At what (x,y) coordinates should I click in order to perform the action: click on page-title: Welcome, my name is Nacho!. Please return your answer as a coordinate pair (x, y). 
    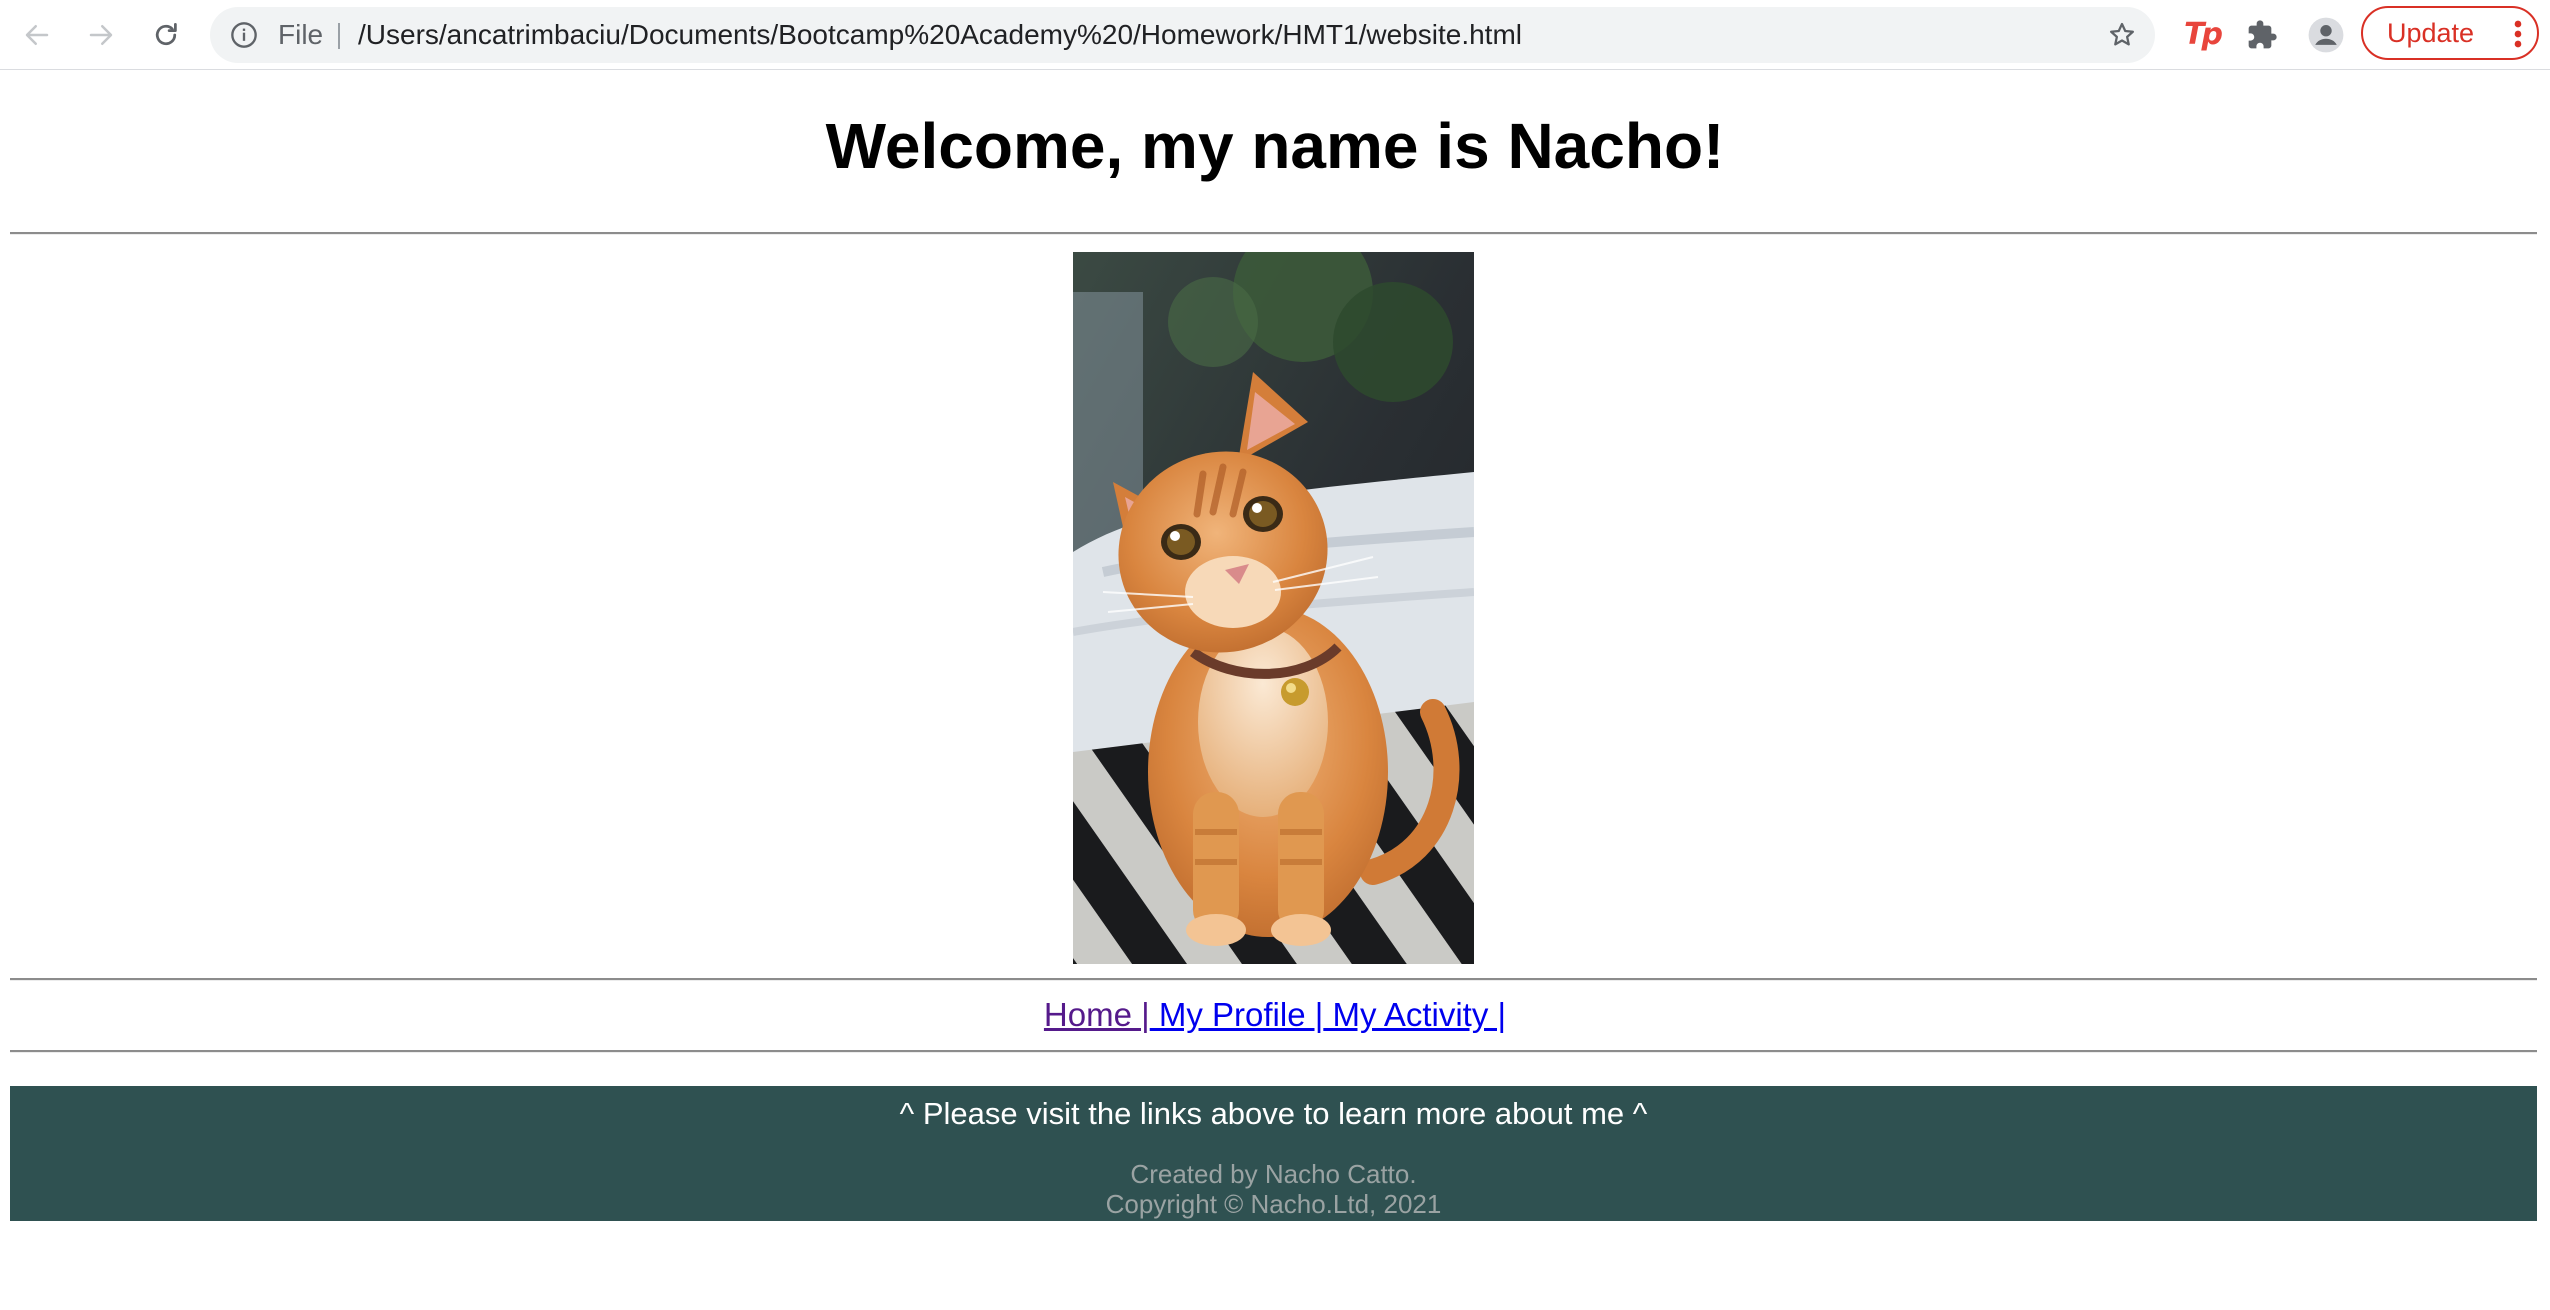
    Looking at the image, I should click on (1275, 146).